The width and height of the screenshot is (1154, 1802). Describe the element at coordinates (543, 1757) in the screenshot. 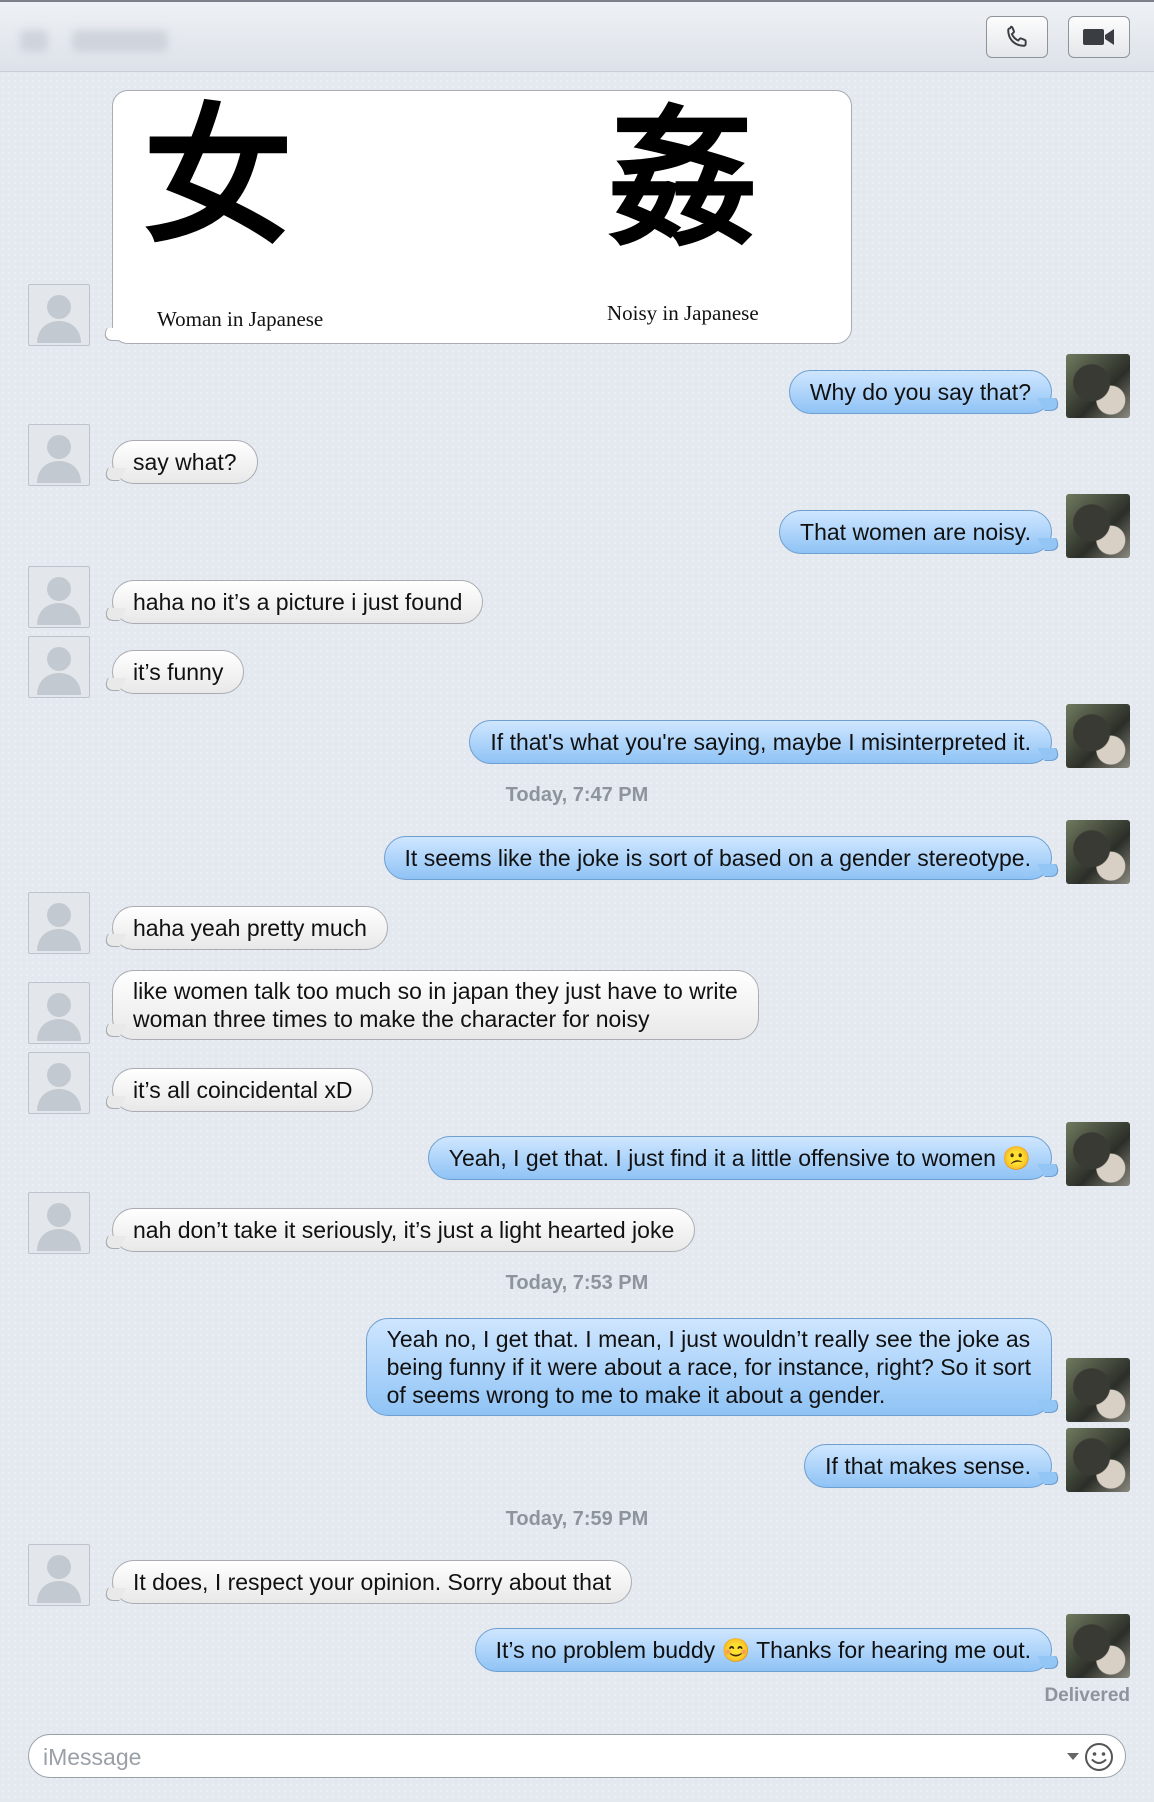

I see `message-input` at that location.